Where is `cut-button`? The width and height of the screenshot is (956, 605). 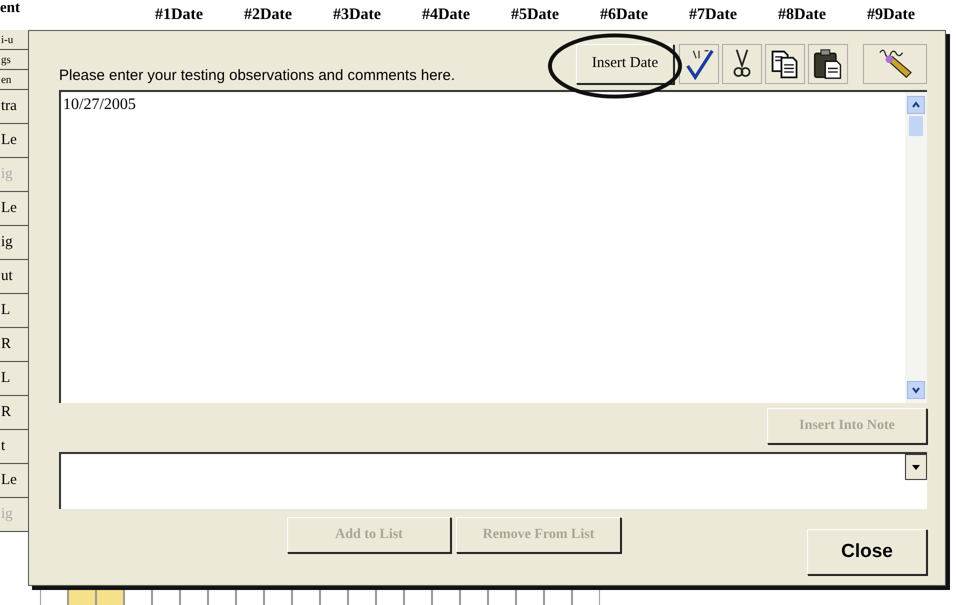
cut-button is located at coordinates (742, 64).